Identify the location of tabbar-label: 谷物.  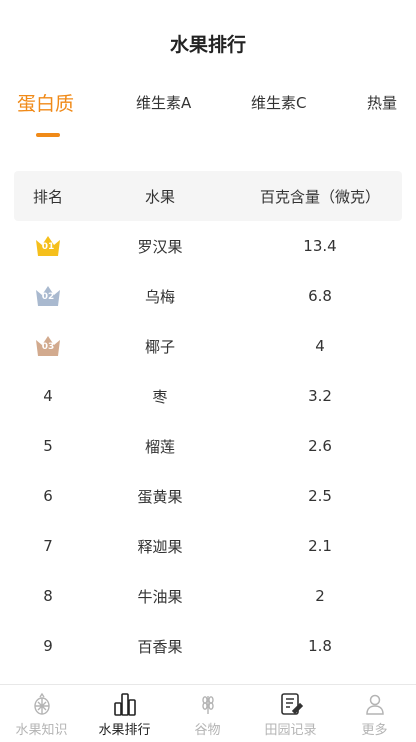
(207, 730).